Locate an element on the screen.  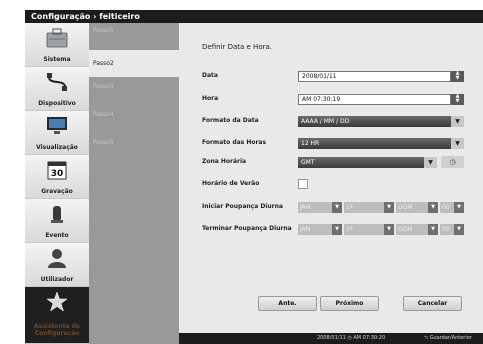
previous-button: Ante. is located at coordinates (287, 303).